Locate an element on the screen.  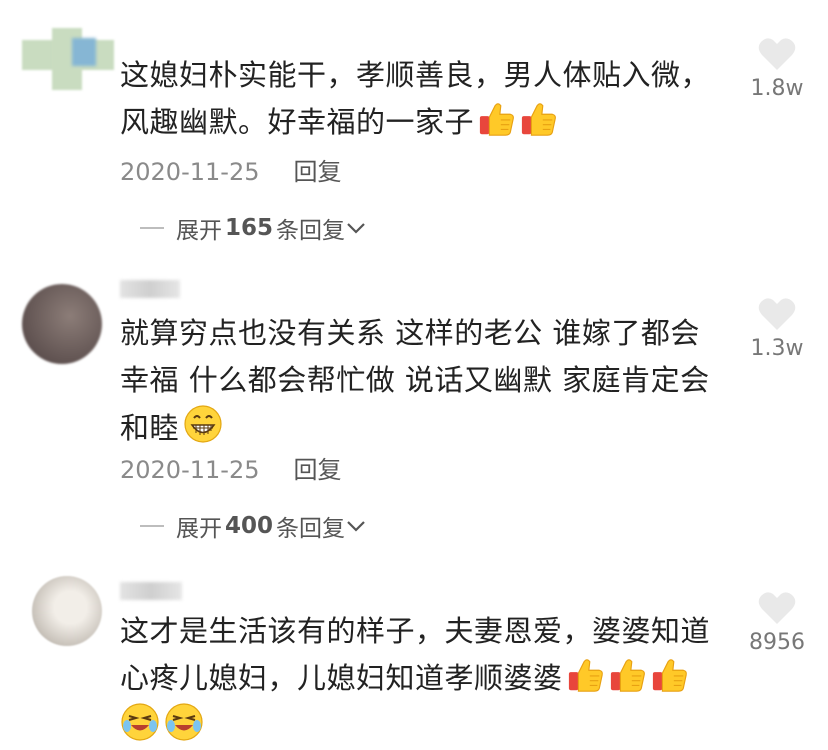
expand-replies-button: 展开 400 条回复 is located at coordinates (253, 526).